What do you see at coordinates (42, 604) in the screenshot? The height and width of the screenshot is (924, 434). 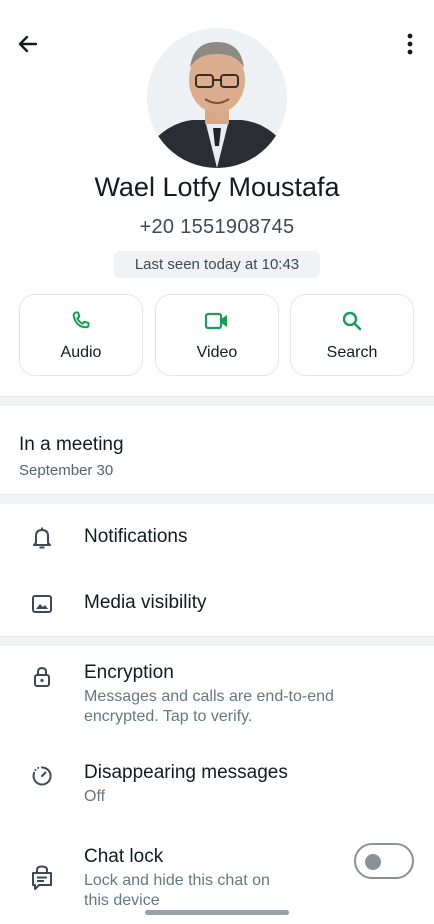 I see `image-icon` at bounding box center [42, 604].